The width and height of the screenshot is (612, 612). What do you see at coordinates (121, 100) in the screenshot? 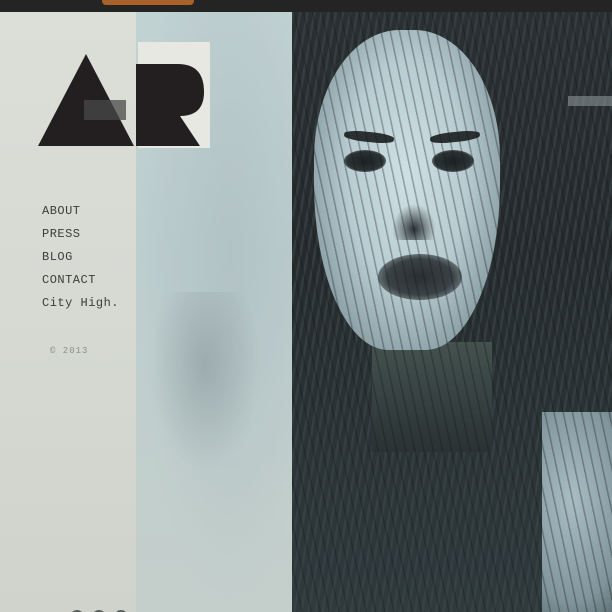
I see `logo-mark` at bounding box center [121, 100].